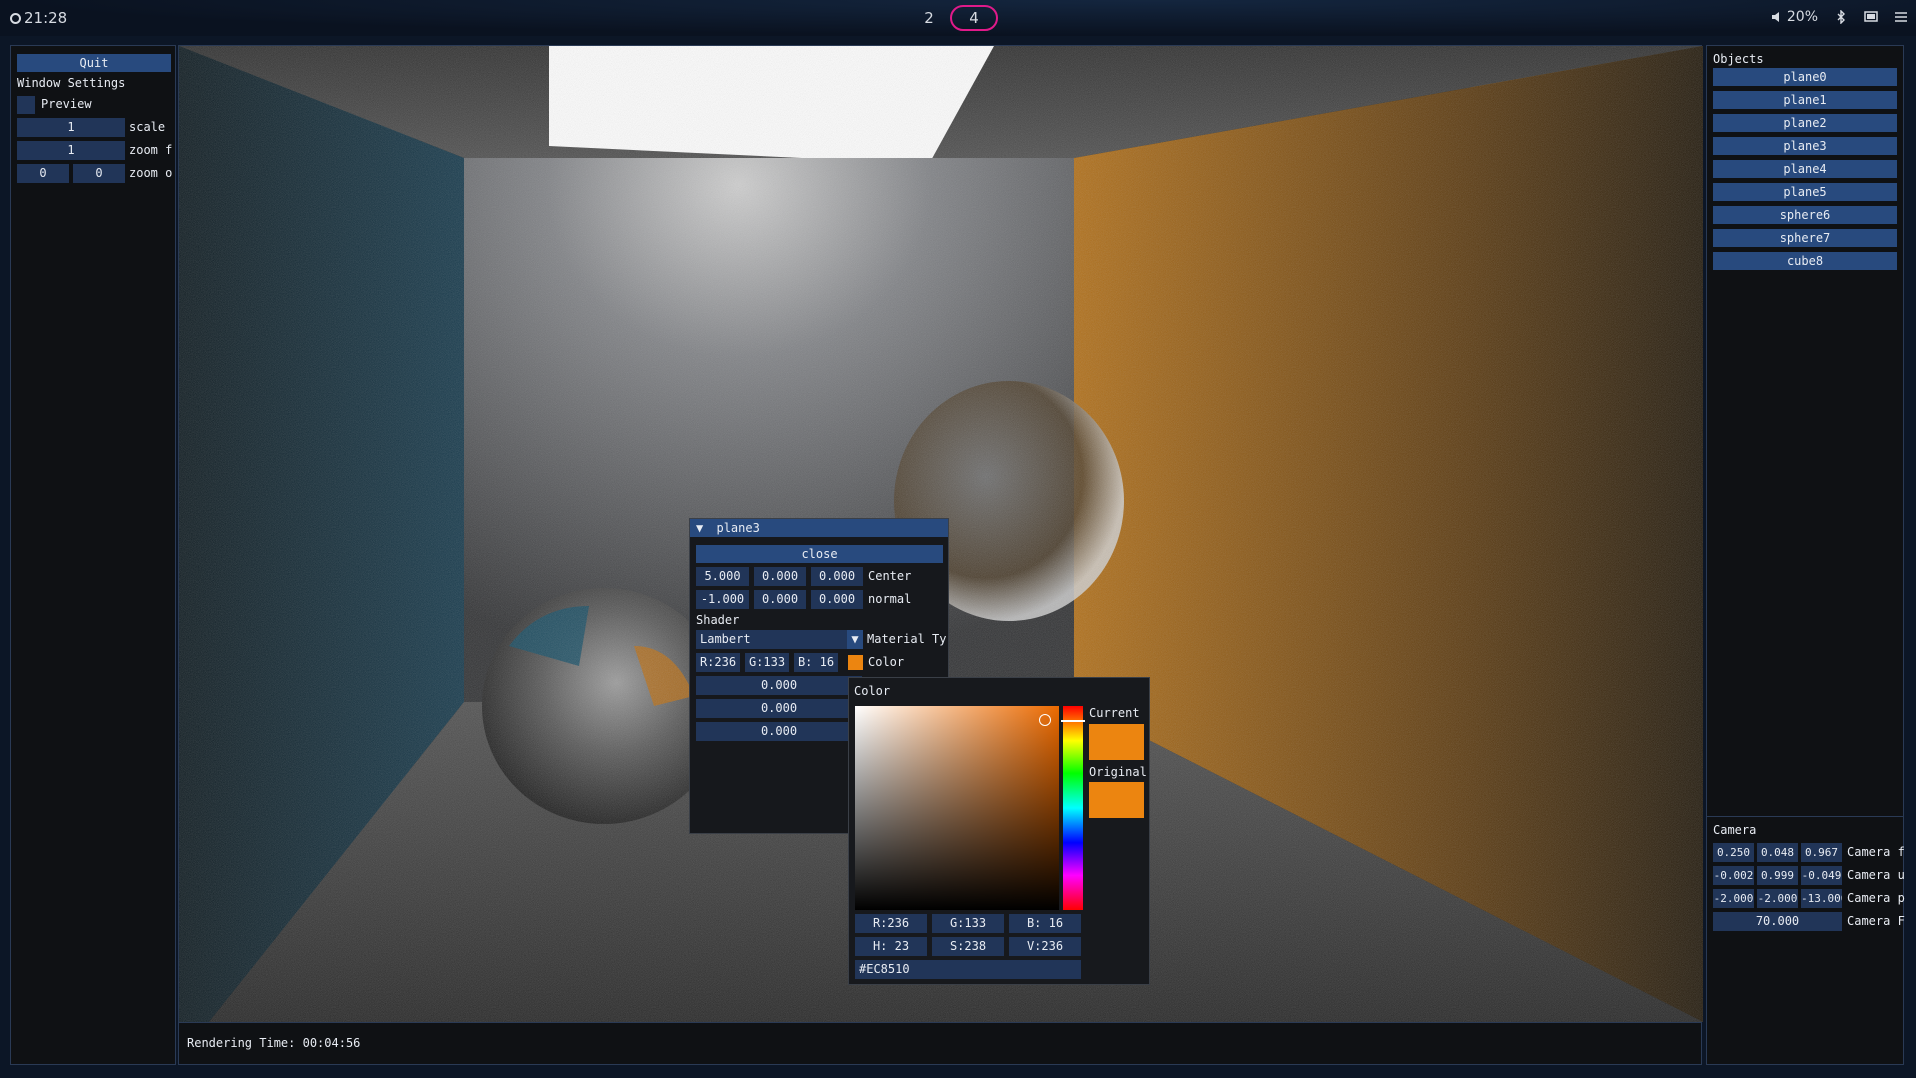  I want to click on system-tray: 20%, so click(1839, 17).